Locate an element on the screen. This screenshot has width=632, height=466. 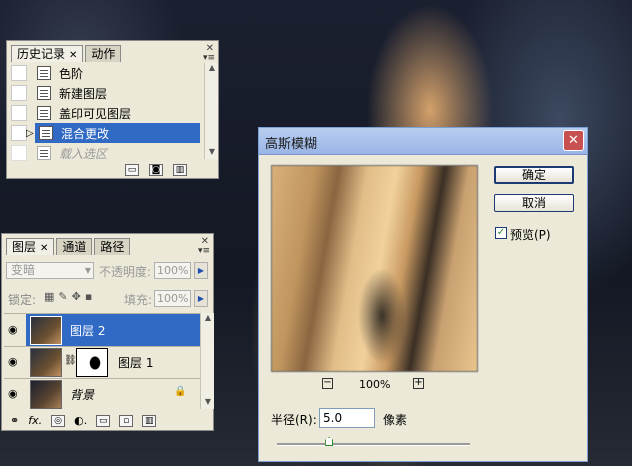
add-mask-icon: ◎ is located at coordinates (58, 420).